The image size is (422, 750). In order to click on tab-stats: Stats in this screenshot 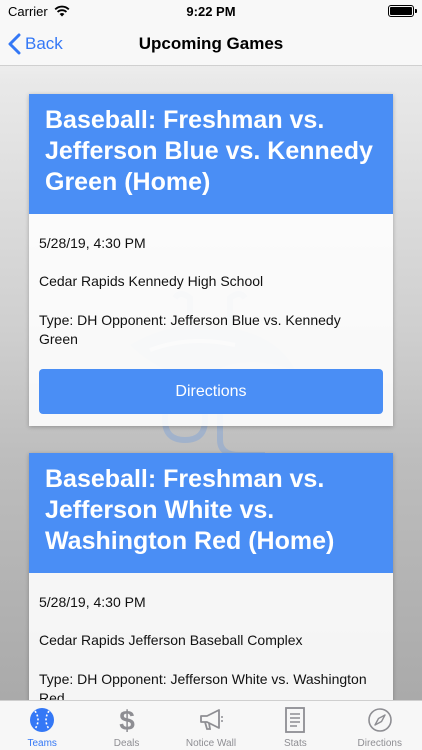, I will do `click(295, 725)`.